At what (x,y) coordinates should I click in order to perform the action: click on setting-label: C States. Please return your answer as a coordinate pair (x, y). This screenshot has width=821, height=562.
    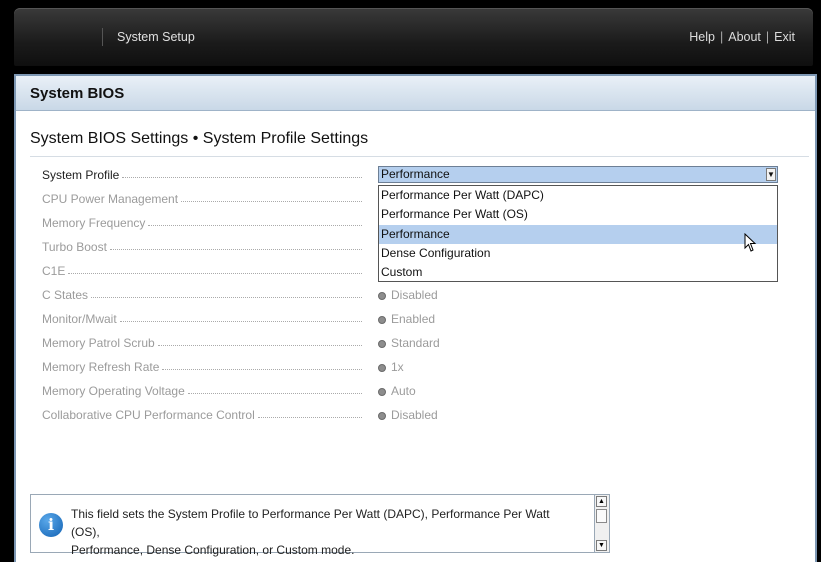
    Looking at the image, I should click on (65, 295).